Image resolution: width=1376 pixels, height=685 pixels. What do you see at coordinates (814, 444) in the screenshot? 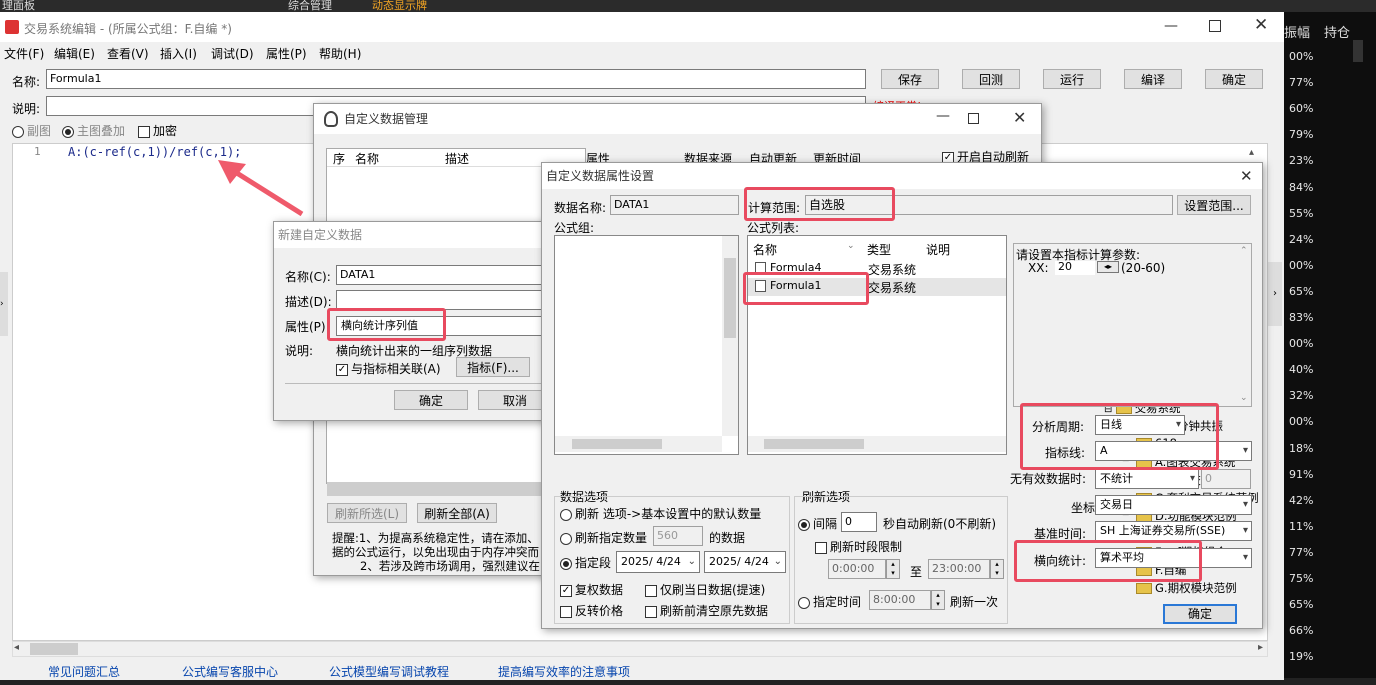
I see `list-hscroll-thumb` at bounding box center [814, 444].